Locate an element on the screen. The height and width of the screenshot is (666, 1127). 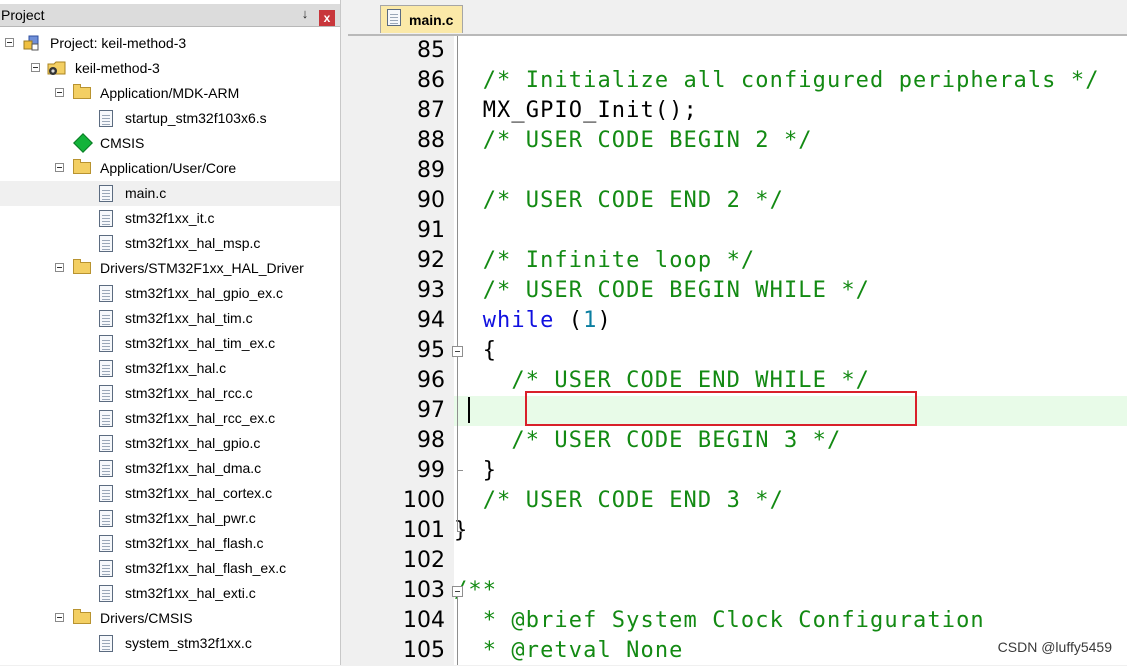
line-number: 99 is located at coordinates (431, 470).